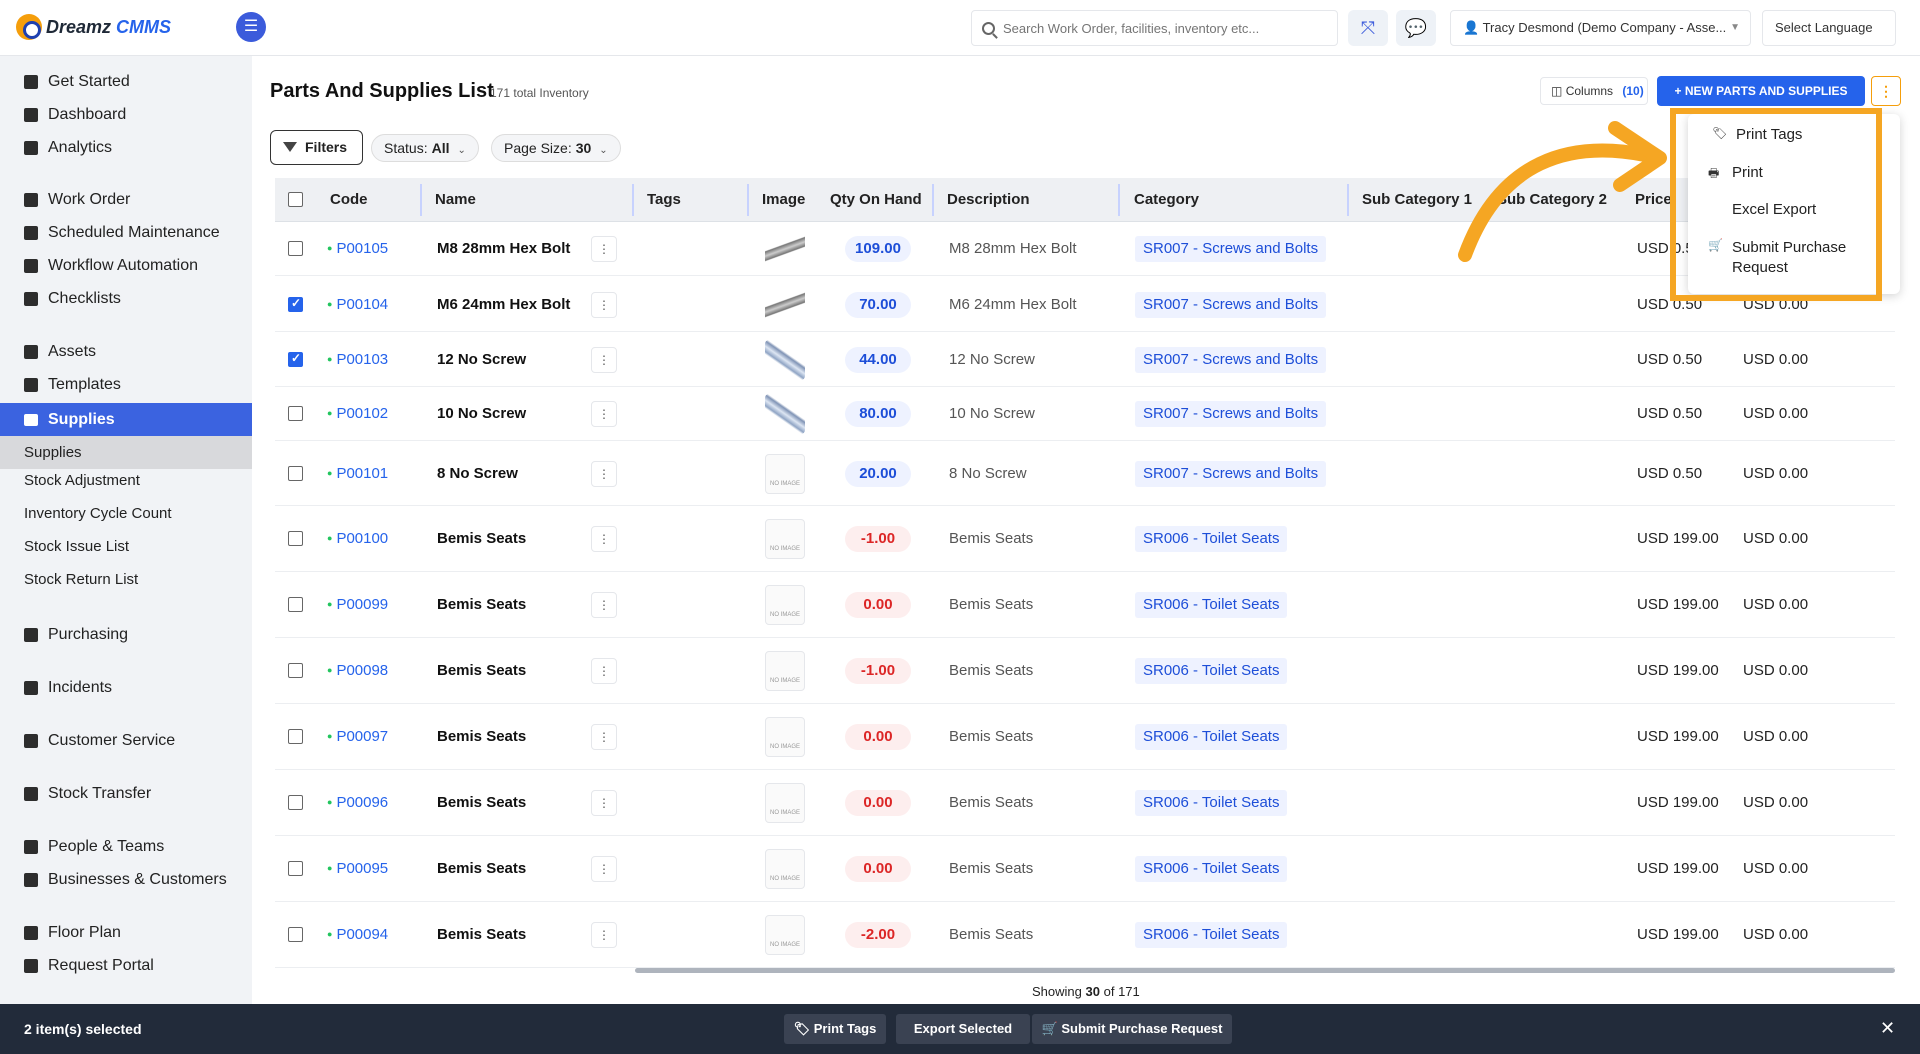 The height and width of the screenshot is (1054, 1920). I want to click on row-code-link: P00094, so click(357, 934).